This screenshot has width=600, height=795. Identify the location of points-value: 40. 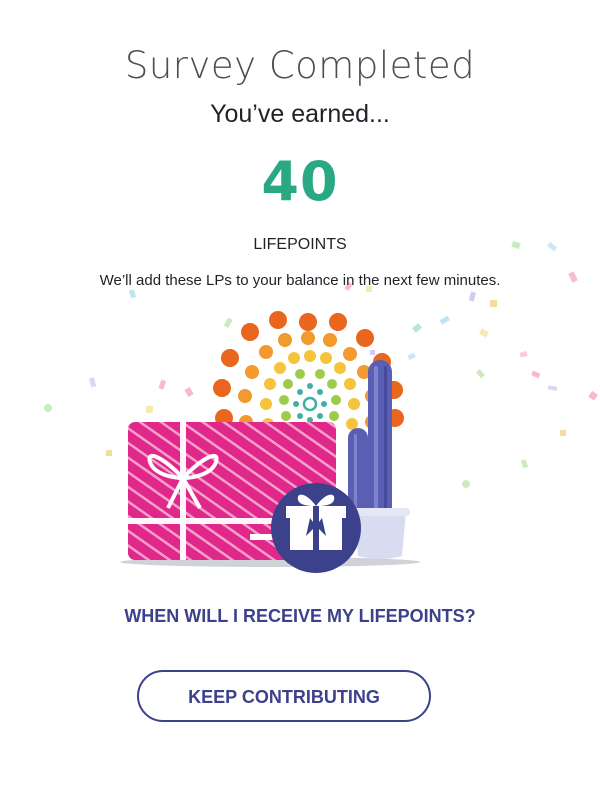
(300, 181).